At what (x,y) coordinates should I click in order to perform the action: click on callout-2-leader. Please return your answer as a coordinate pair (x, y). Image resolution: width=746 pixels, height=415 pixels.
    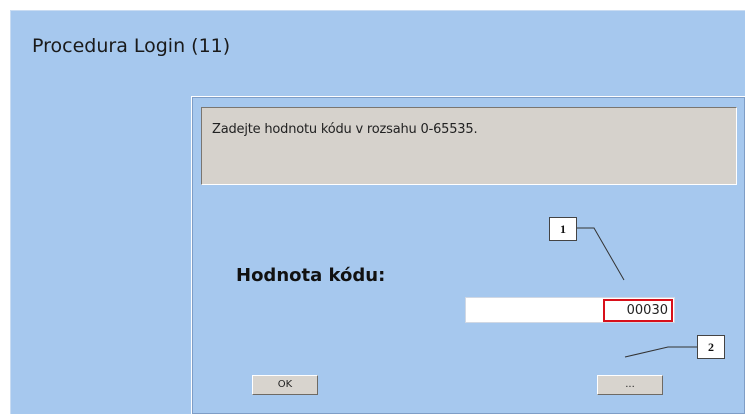
    Looking at the image, I should click on (660, 352).